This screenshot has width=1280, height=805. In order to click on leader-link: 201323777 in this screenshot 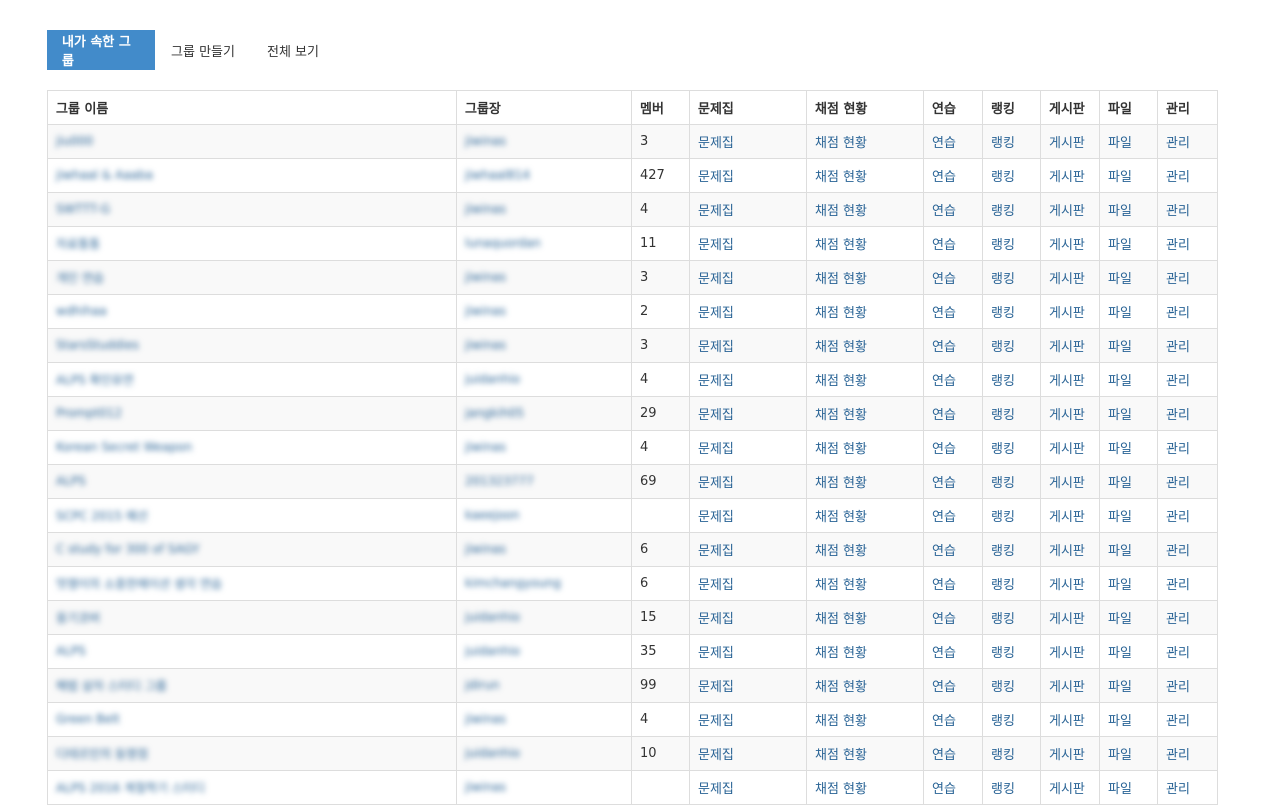, I will do `click(499, 481)`.